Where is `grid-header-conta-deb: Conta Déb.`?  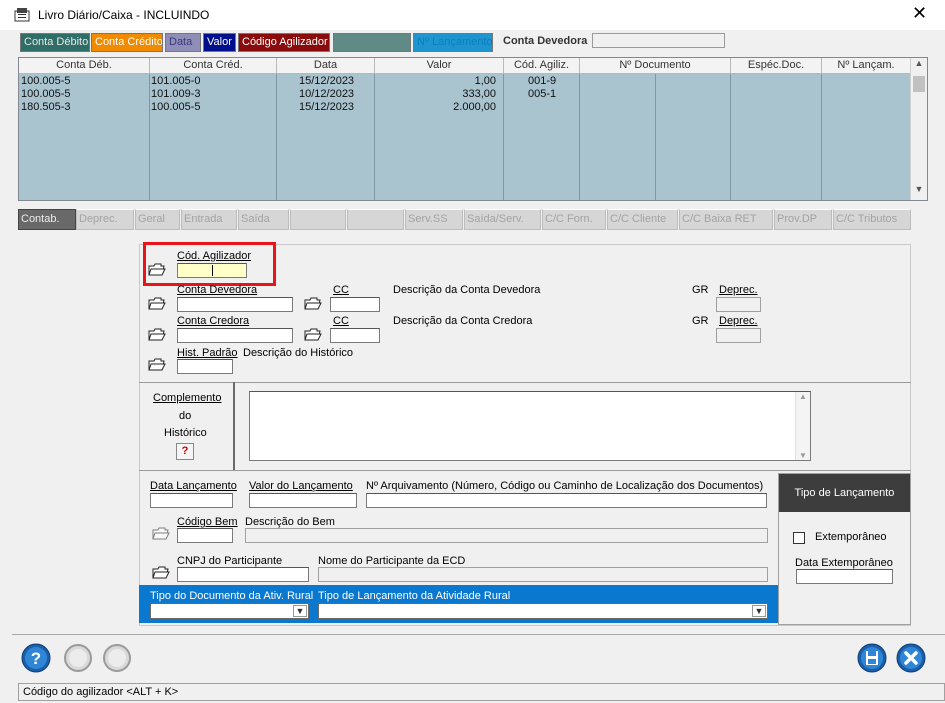
grid-header-conta-deb: Conta Déb. is located at coordinates (84, 66).